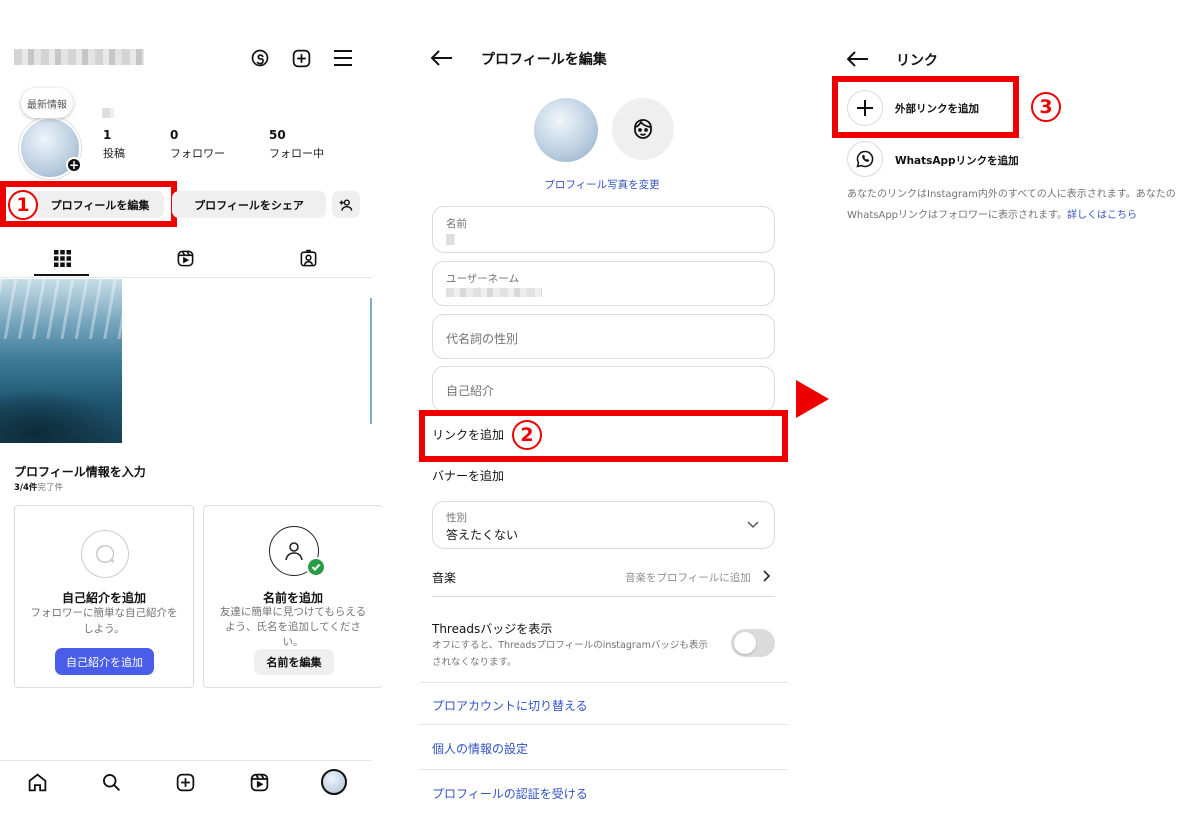  I want to click on add-person-button, so click(346, 204).